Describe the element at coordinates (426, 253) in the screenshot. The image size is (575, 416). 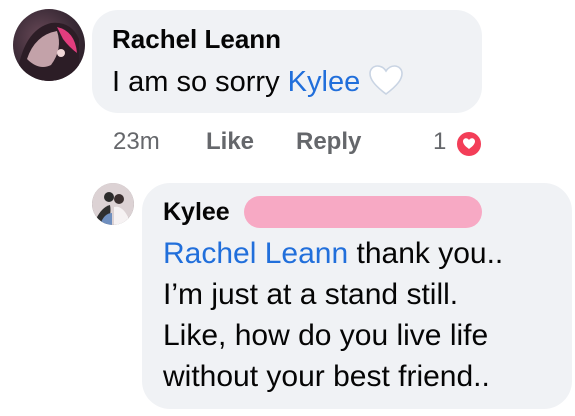
I see `reply-line-1-rest: thank you..` at that location.